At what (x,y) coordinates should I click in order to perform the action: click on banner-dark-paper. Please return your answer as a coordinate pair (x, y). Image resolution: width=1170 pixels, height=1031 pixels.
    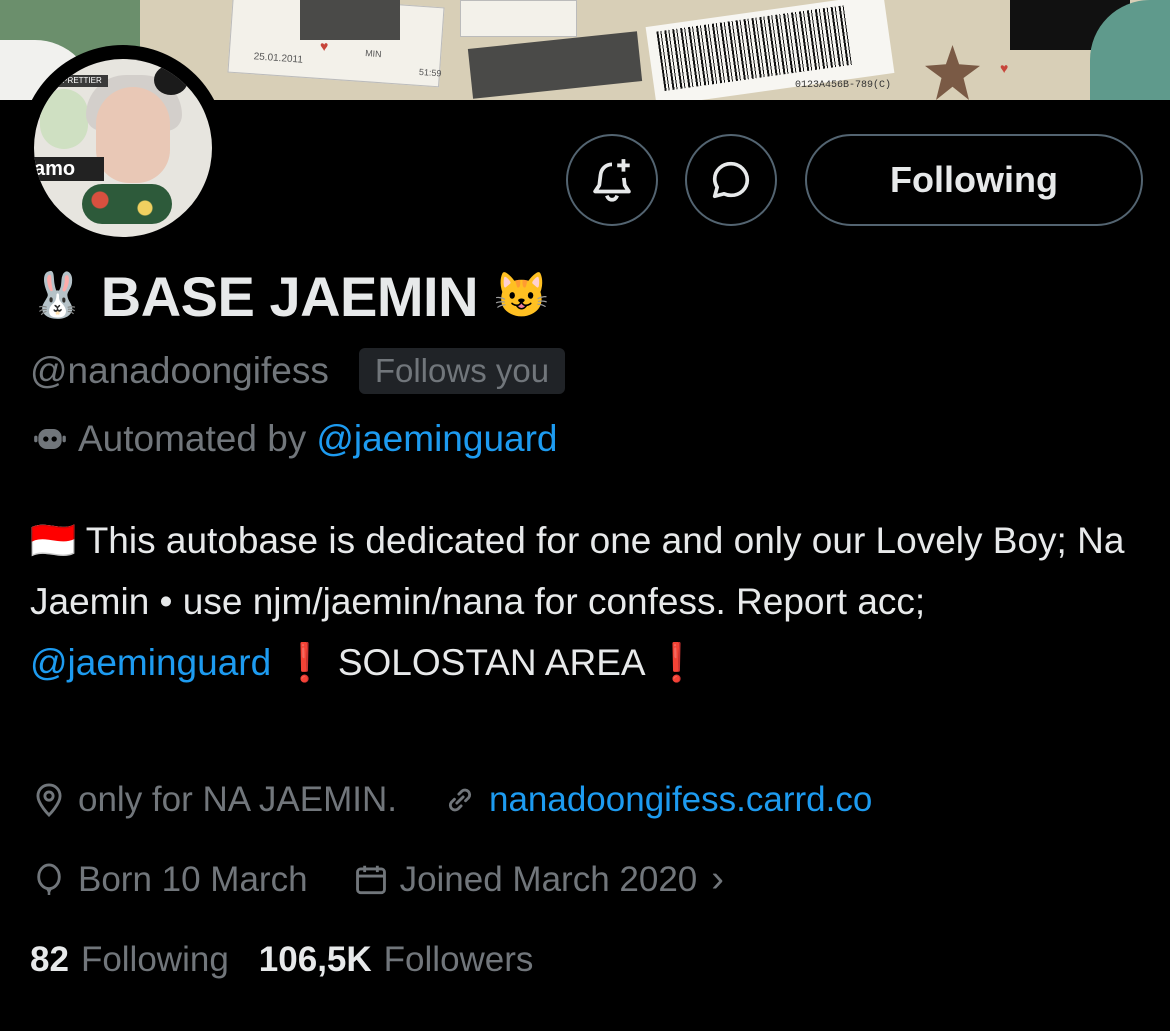
    Looking at the image, I should click on (555, 65).